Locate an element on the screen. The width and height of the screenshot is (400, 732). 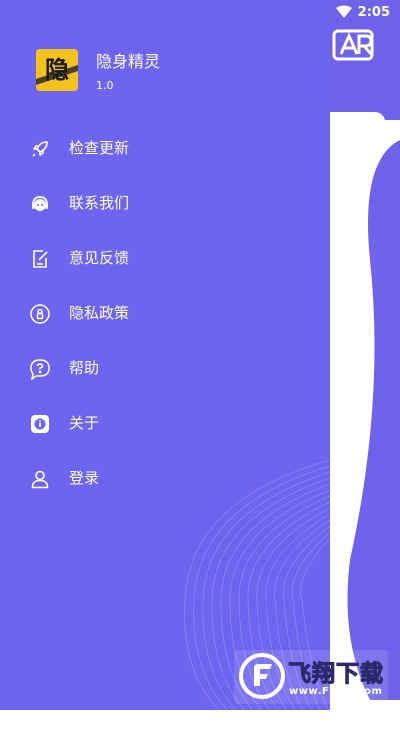
menu-label: 联系我们 is located at coordinates (99, 203).